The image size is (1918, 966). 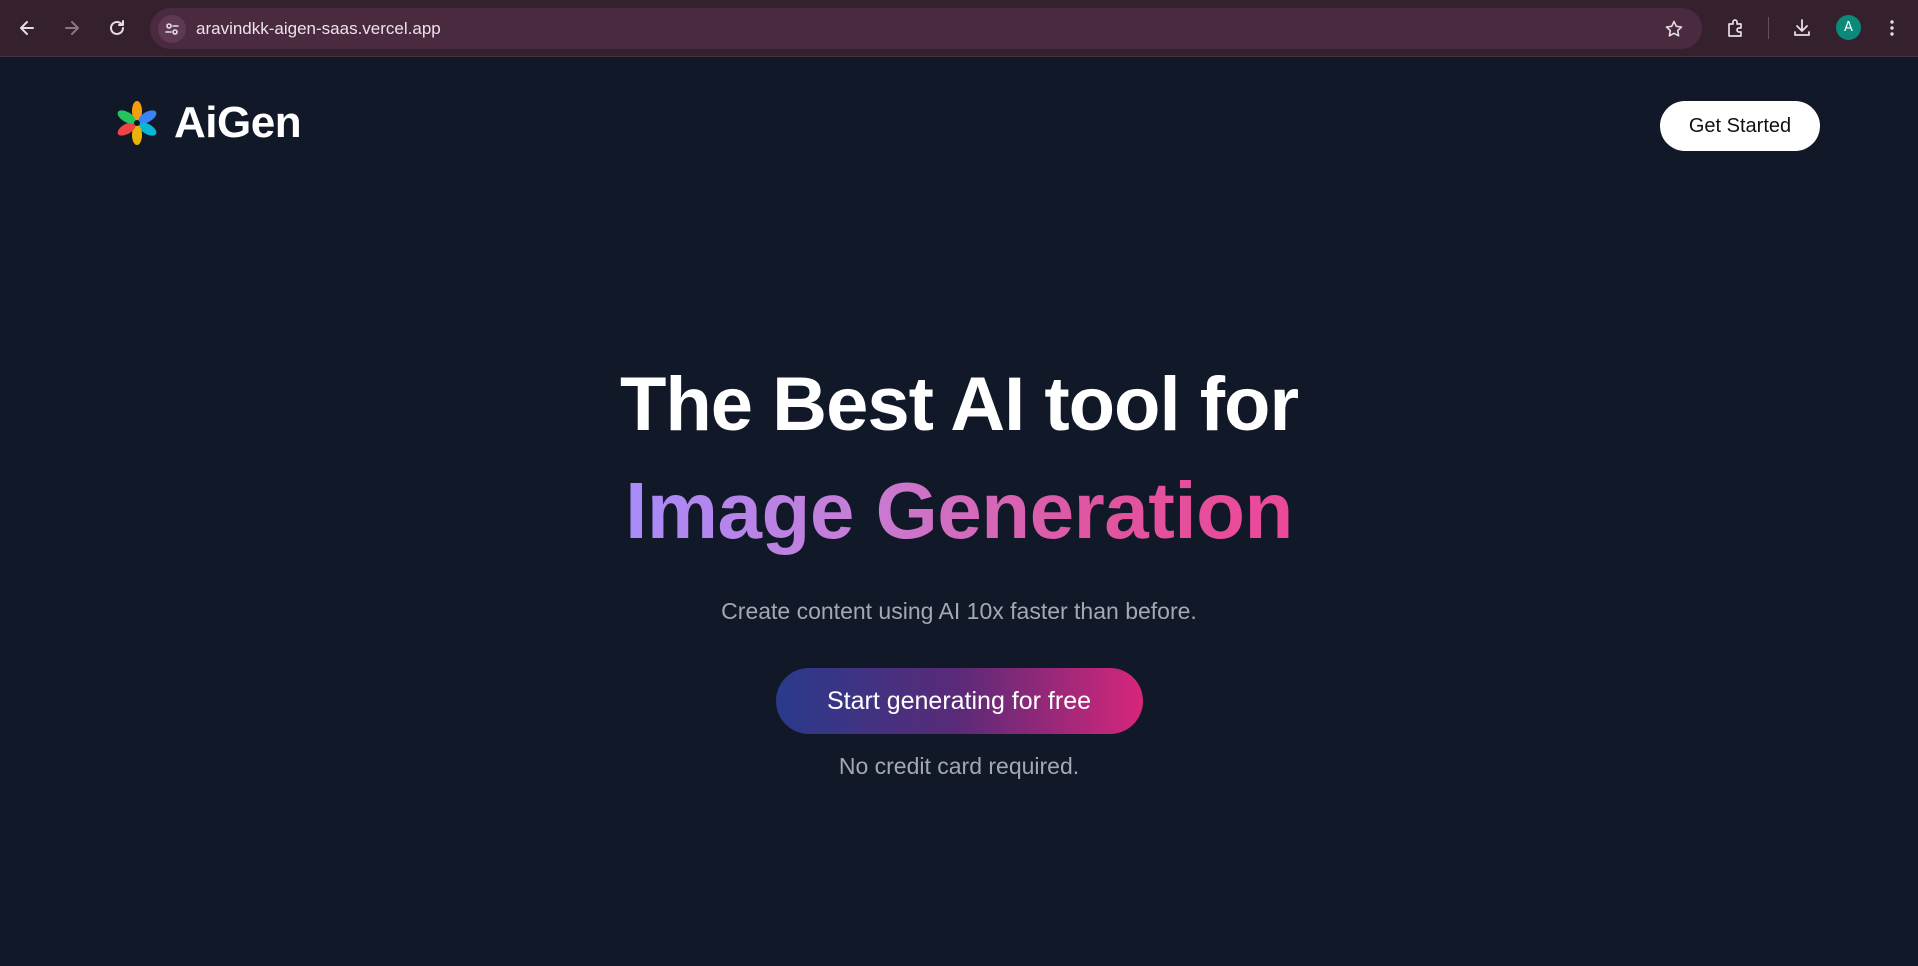 I want to click on forward-button, so click(x=72, y=28).